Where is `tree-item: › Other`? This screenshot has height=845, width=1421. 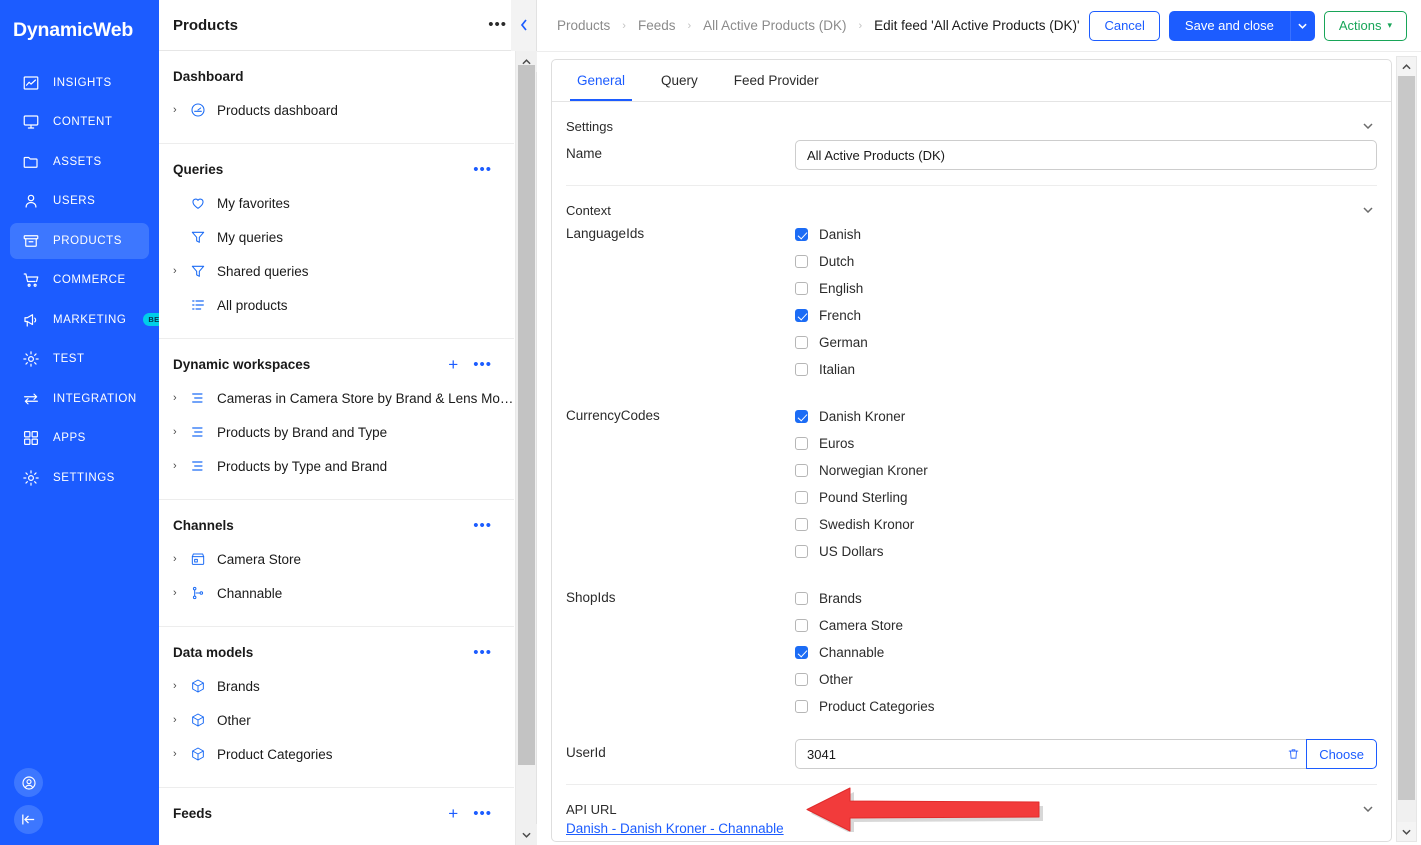
tree-item: › Other is located at coordinates (336, 720).